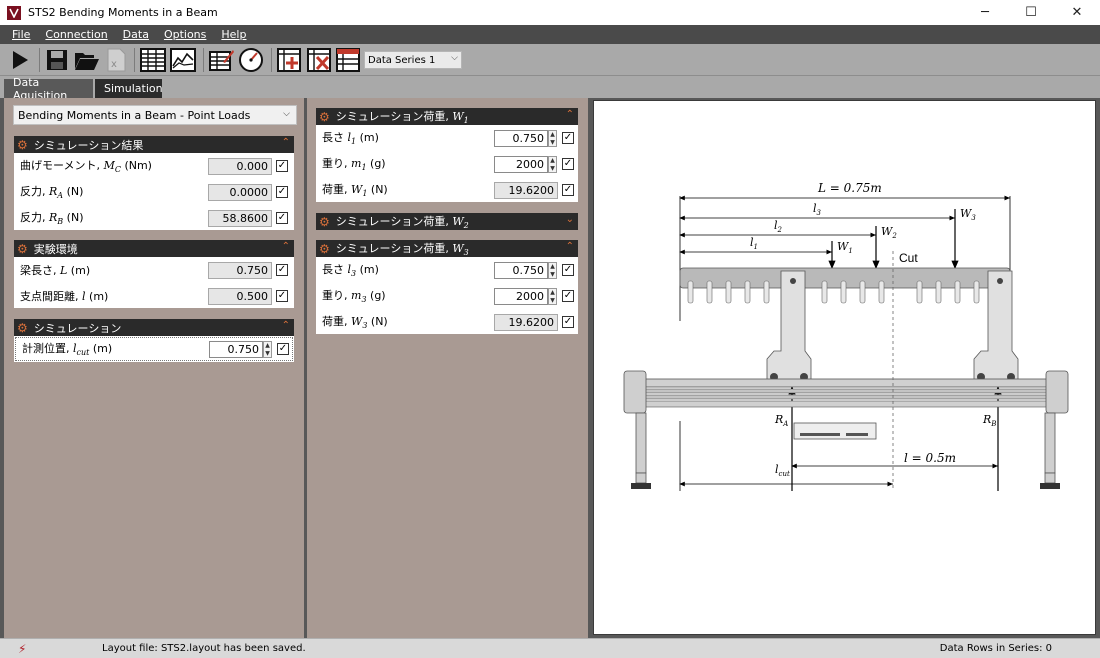  I want to click on tab-simulation: Simulation, so click(129, 88).